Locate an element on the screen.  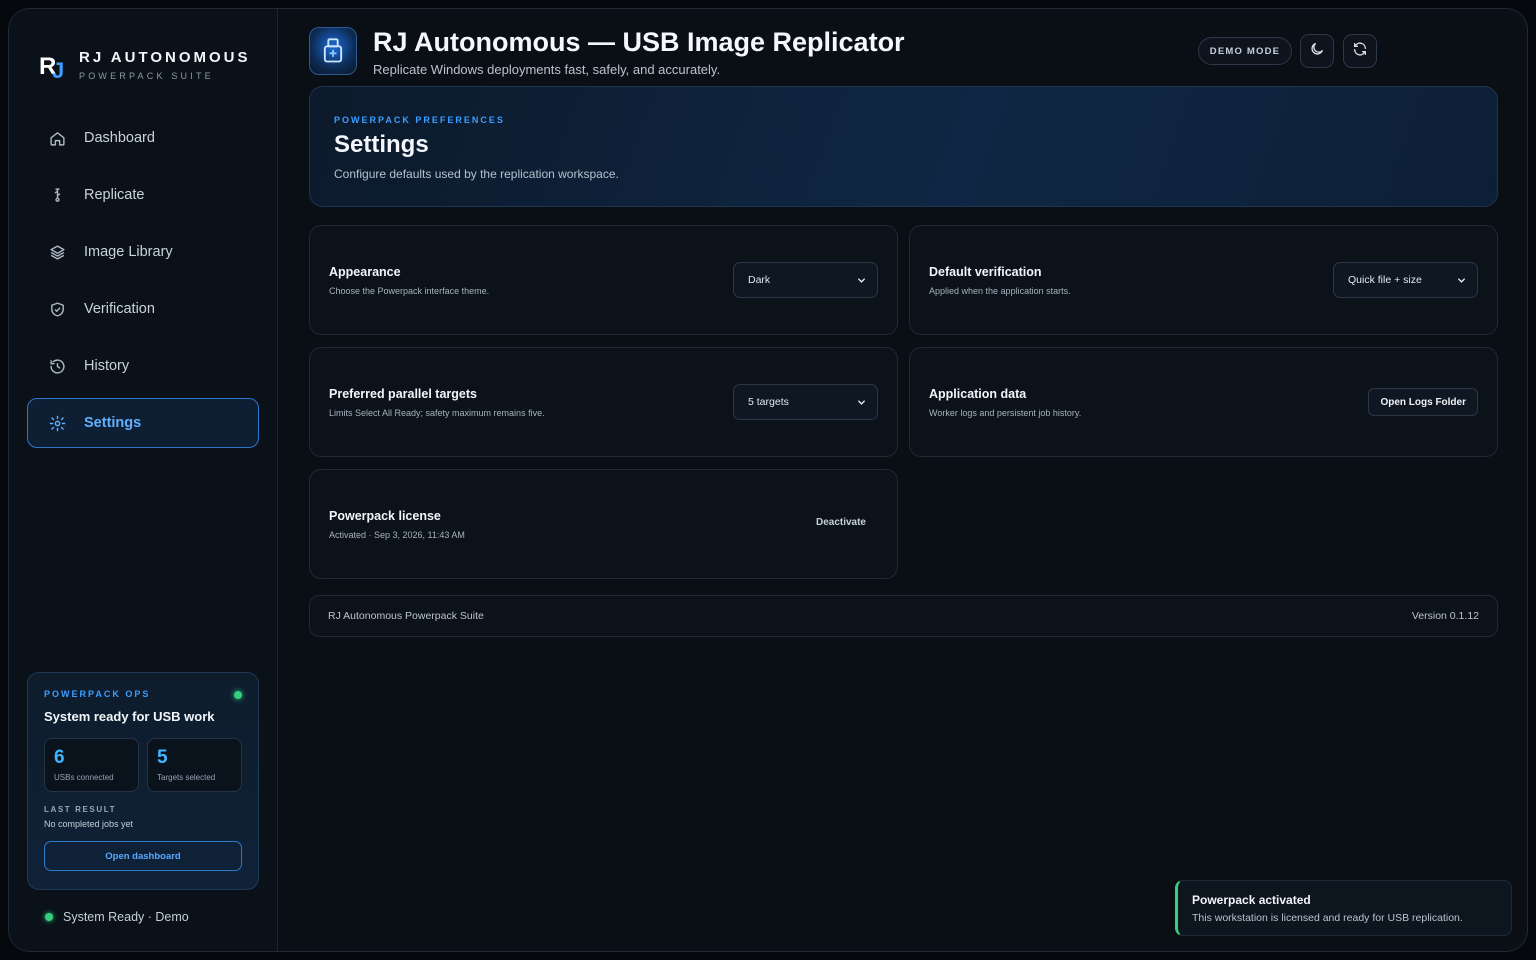
svg-text: J is located at coordinates (58, 69).